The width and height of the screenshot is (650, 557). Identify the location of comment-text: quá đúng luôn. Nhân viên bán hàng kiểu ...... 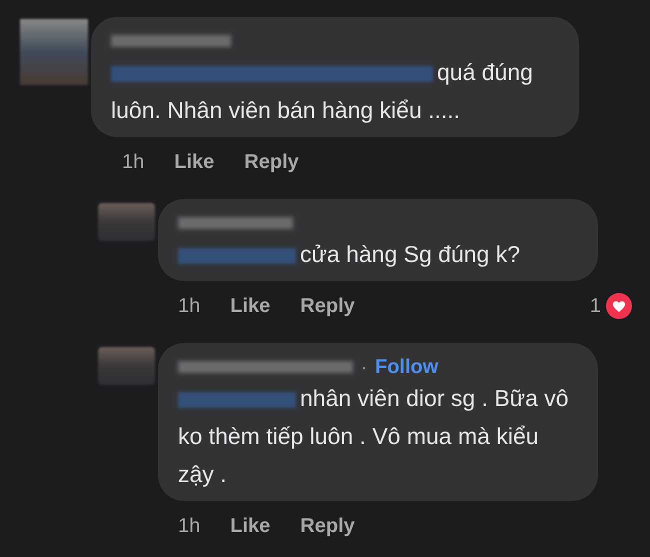
(322, 91).